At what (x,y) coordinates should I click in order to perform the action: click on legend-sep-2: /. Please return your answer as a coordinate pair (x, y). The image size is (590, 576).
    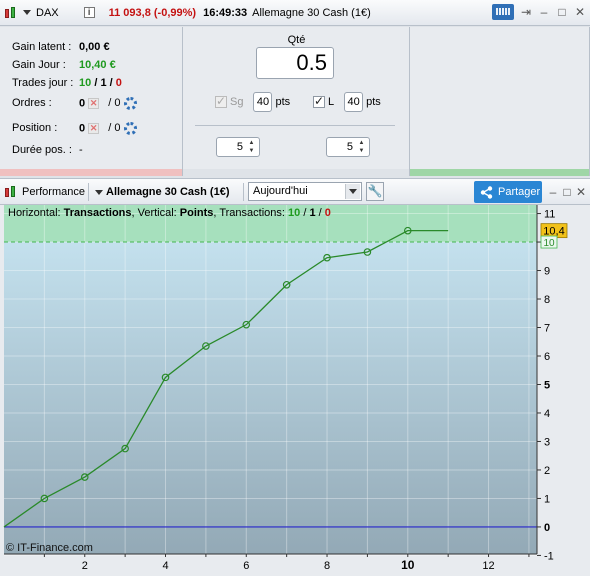
    Looking at the image, I should click on (320, 213).